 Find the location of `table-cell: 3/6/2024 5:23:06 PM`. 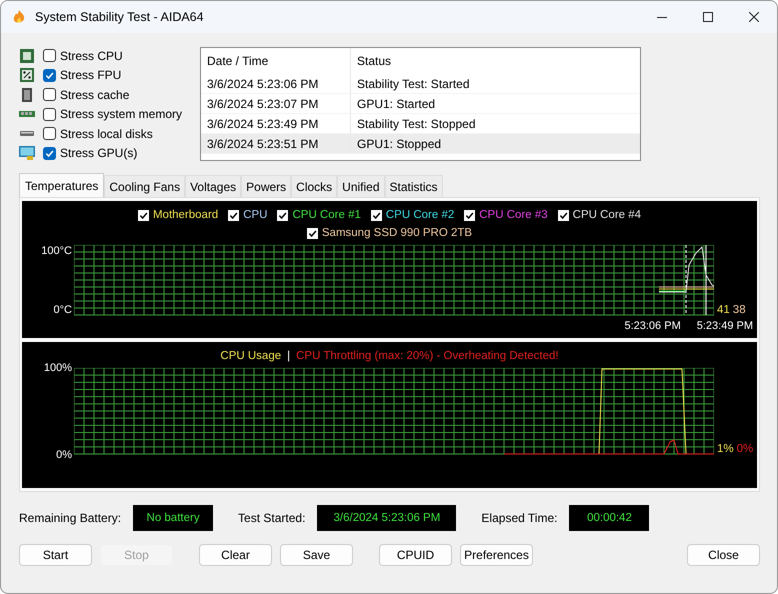

table-cell: 3/6/2024 5:23:06 PM is located at coordinates (276, 83).